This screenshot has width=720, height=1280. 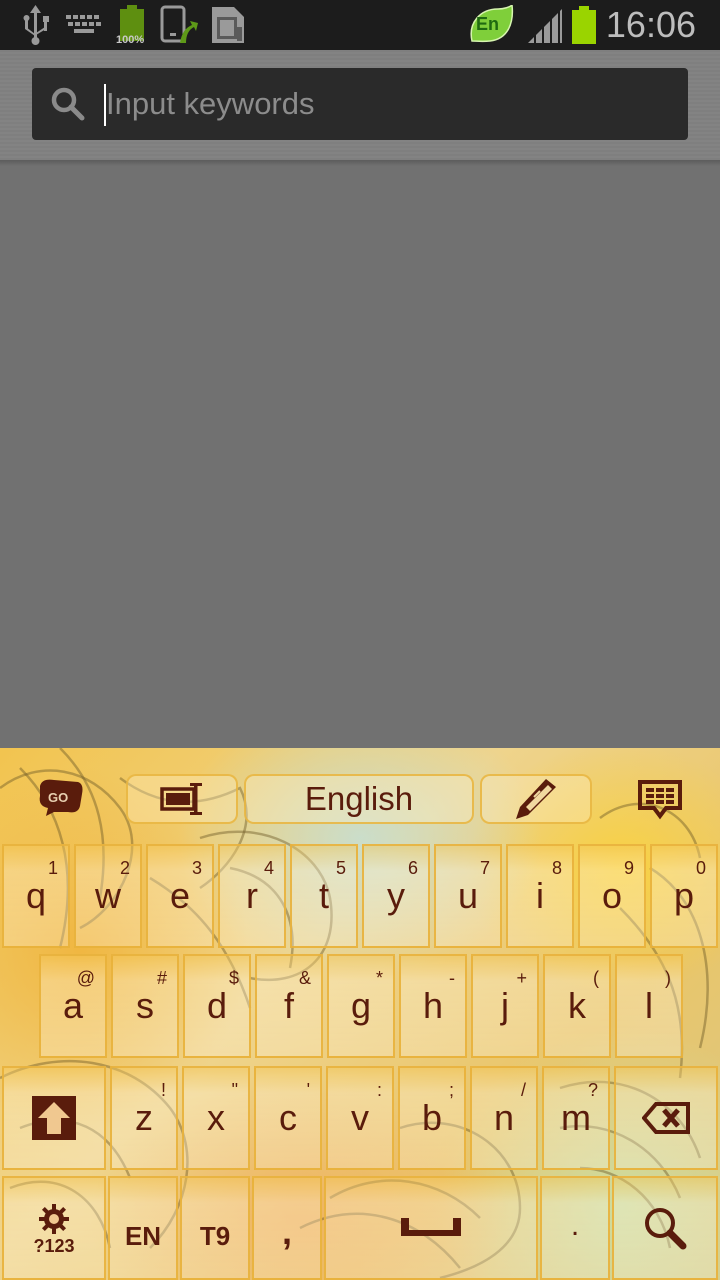 I want to click on comma-key: ,, so click(x=287, y=1228).